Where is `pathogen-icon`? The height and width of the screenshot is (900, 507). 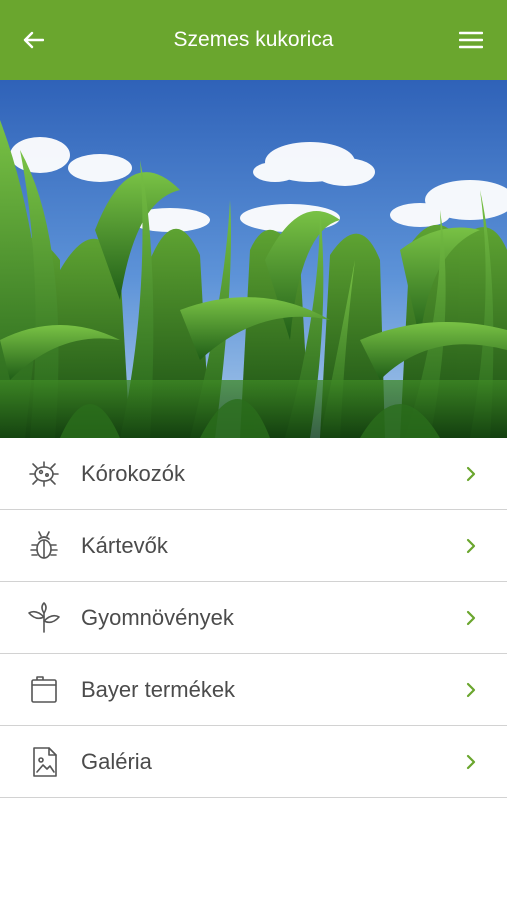
pathogen-icon is located at coordinates (44, 474).